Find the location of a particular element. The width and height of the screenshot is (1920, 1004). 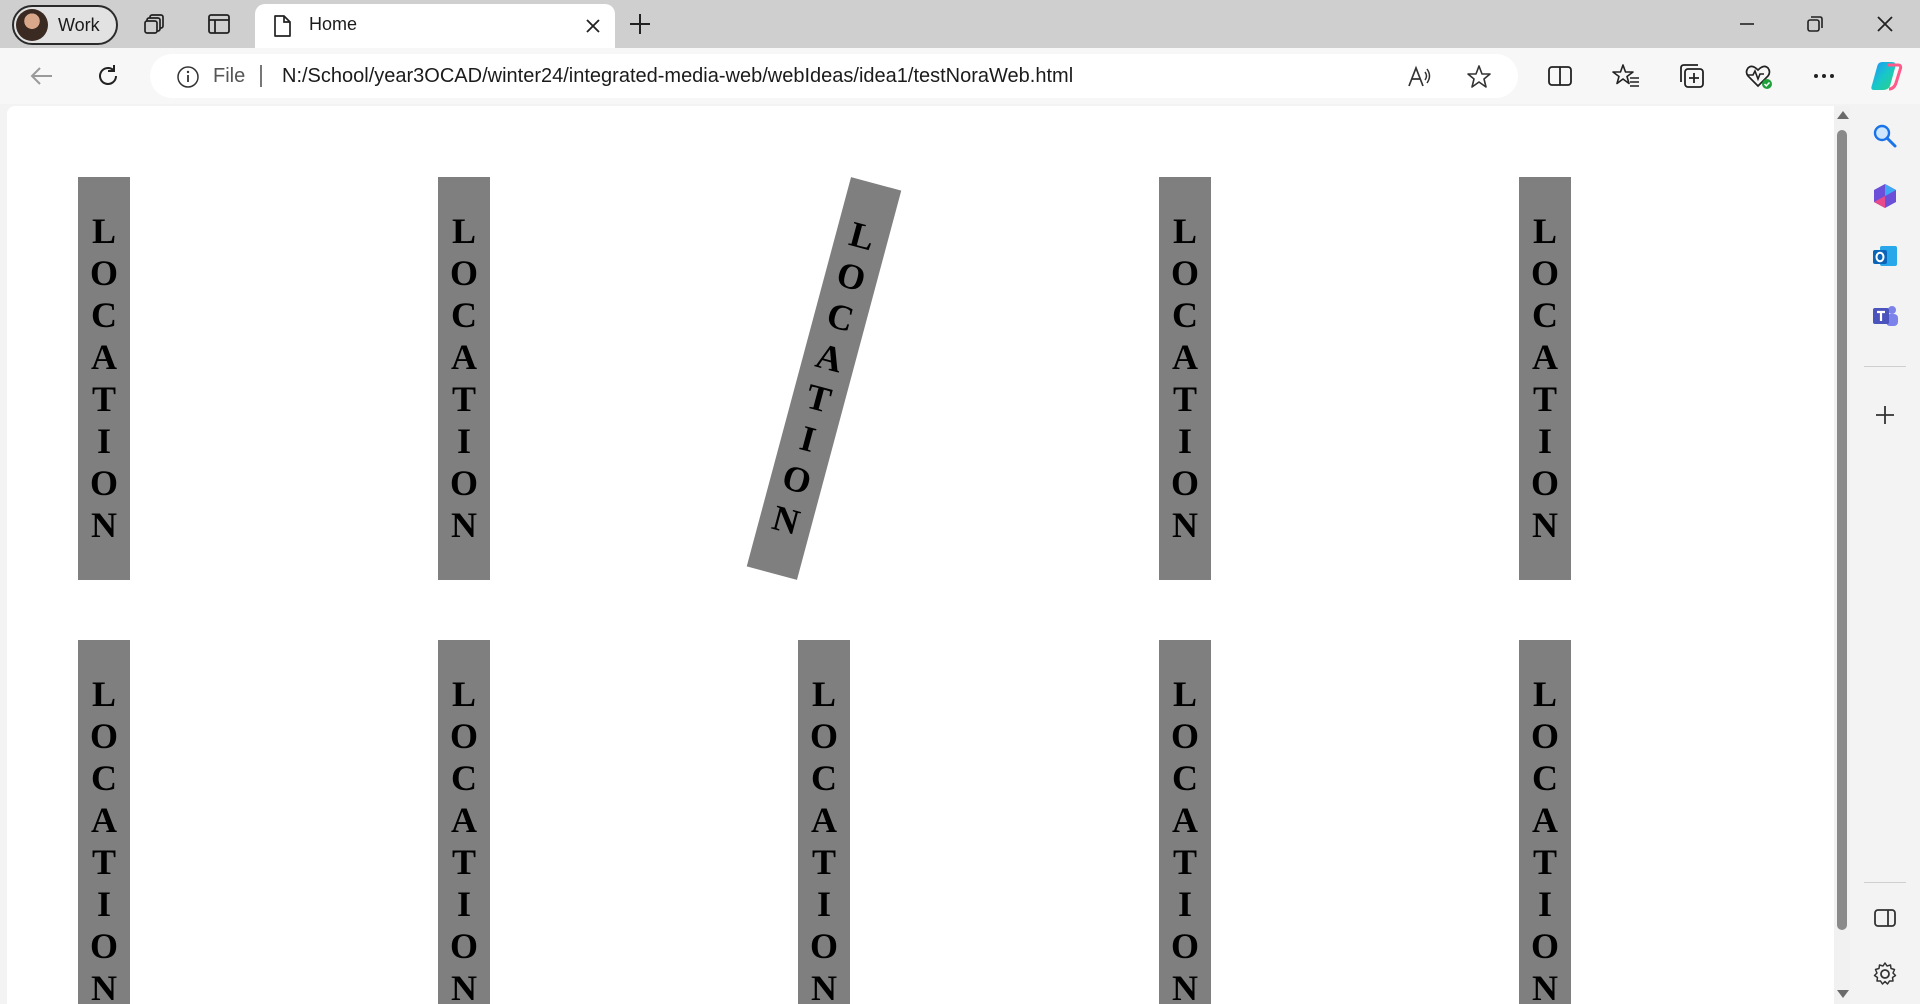

scheme-label: File is located at coordinates (229, 76).